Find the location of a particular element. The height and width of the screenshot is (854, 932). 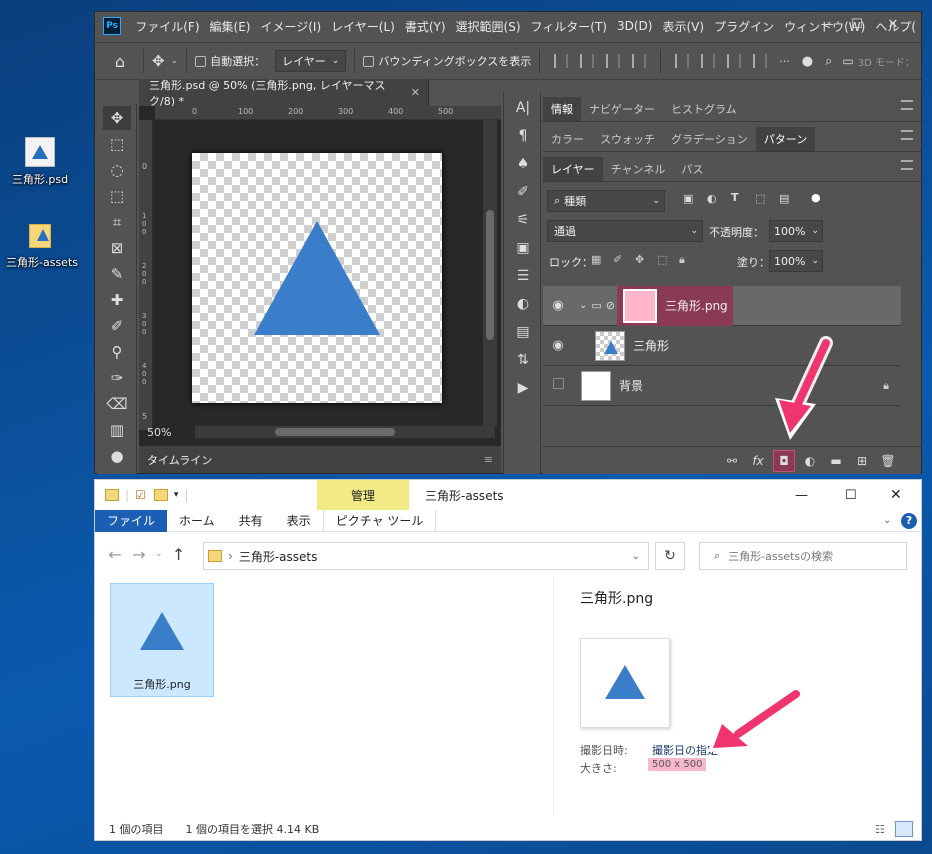

menu-type: 書式(Y) is located at coordinates (425, 26).